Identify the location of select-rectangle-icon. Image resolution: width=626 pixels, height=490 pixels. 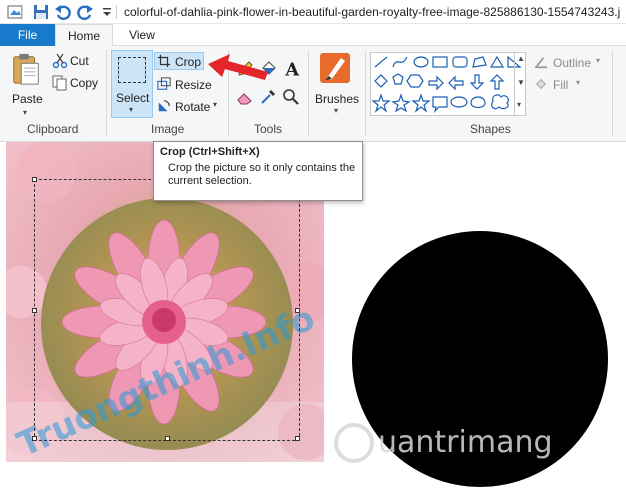
(132, 70).